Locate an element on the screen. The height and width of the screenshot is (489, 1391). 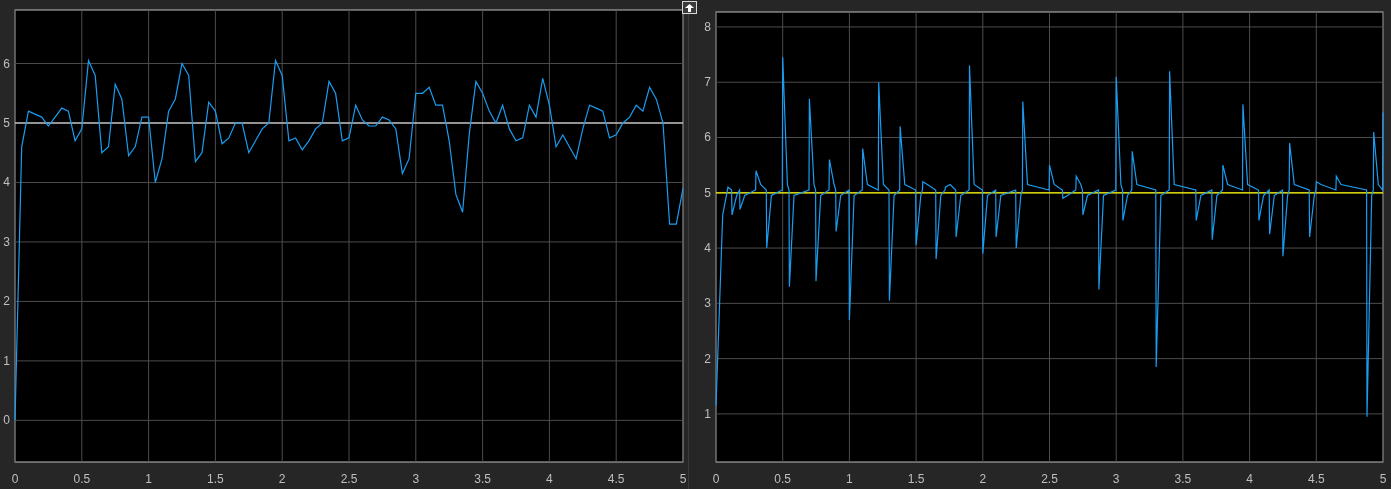
up-arrow-icon is located at coordinates (689, 7).